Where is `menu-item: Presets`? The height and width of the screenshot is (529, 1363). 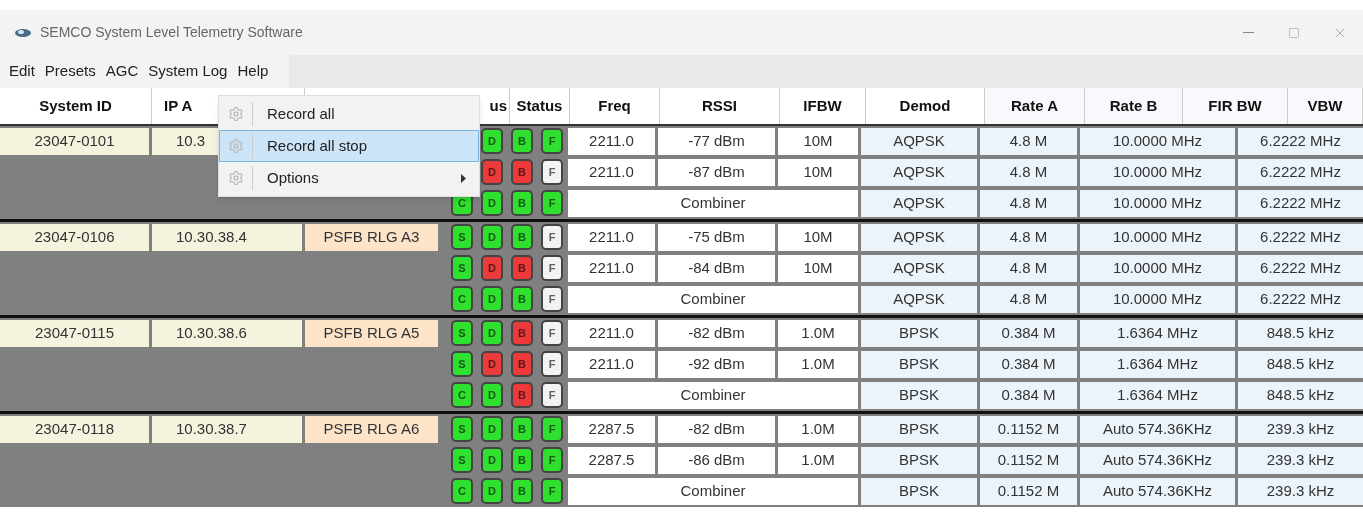
menu-item: Presets is located at coordinates (70, 71).